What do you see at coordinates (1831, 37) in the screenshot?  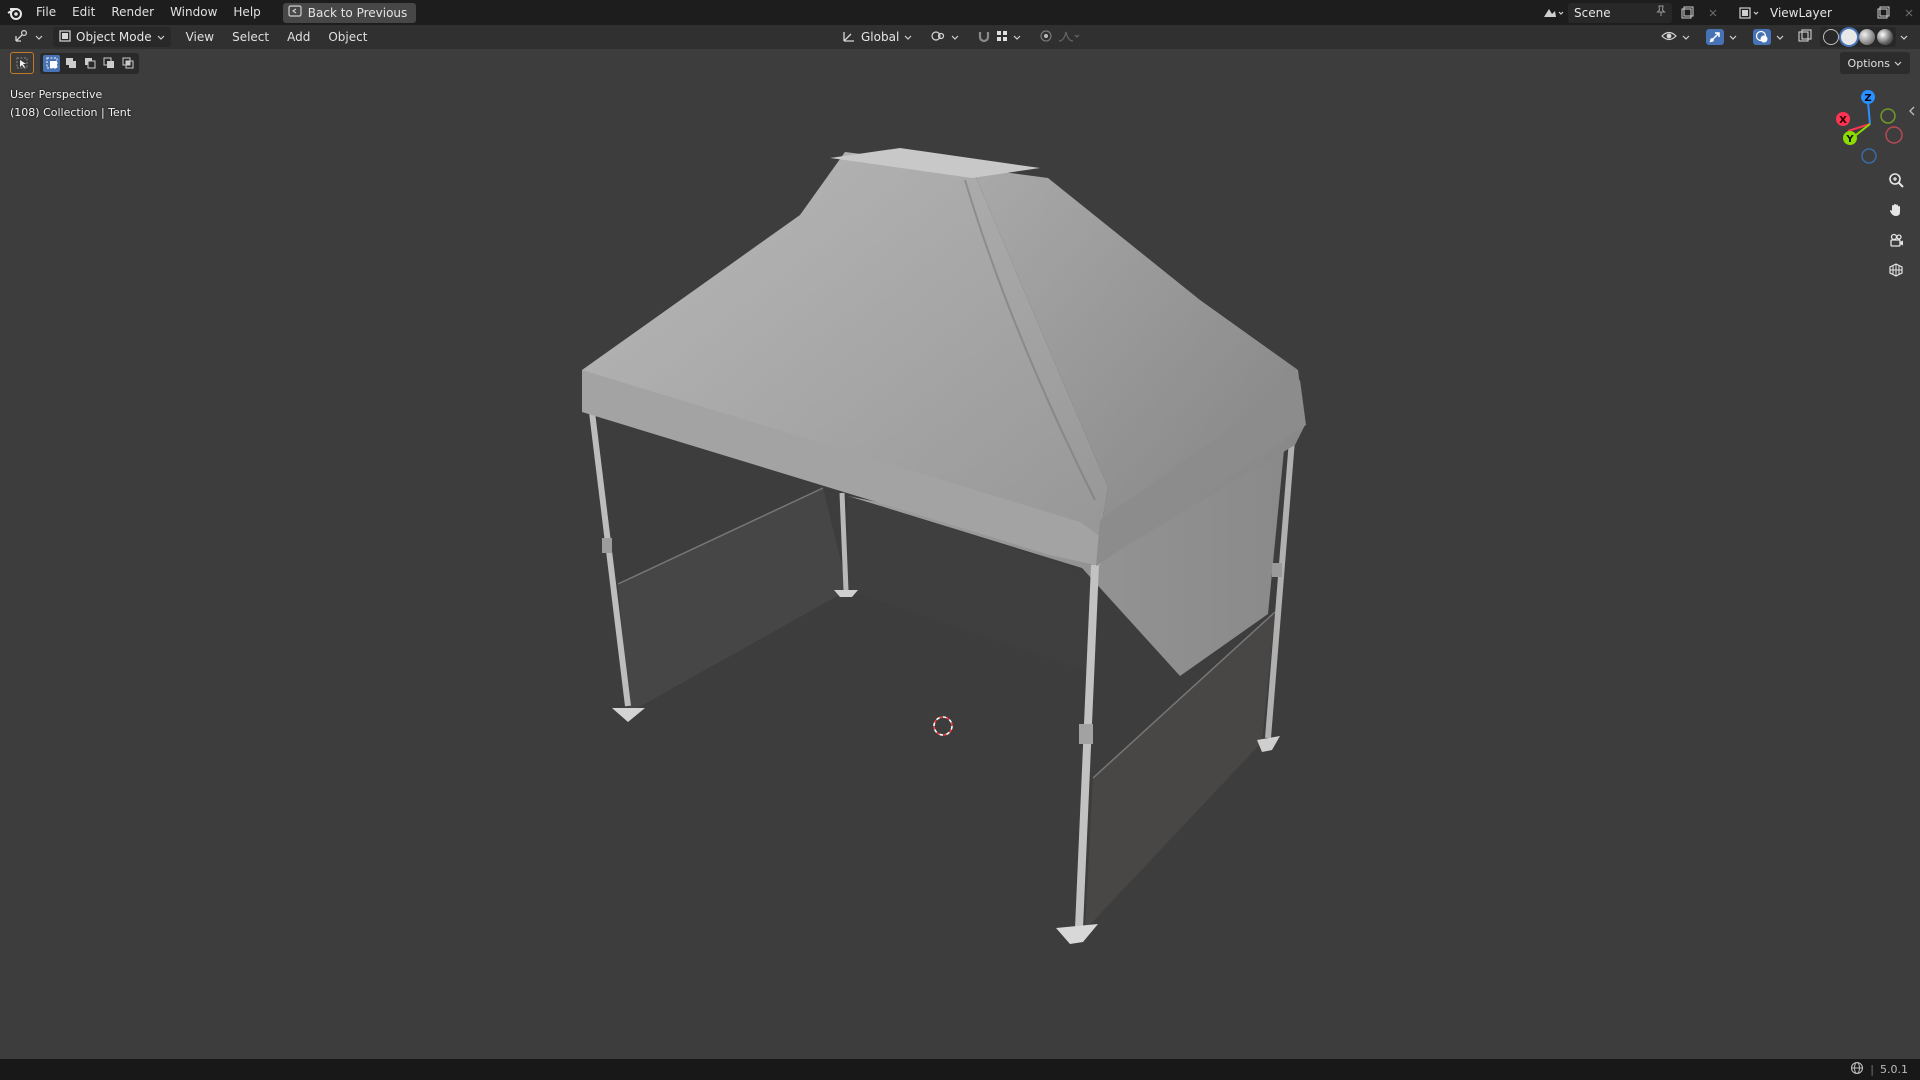 I see `wireframe-shading-icon` at bounding box center [1831, 37].